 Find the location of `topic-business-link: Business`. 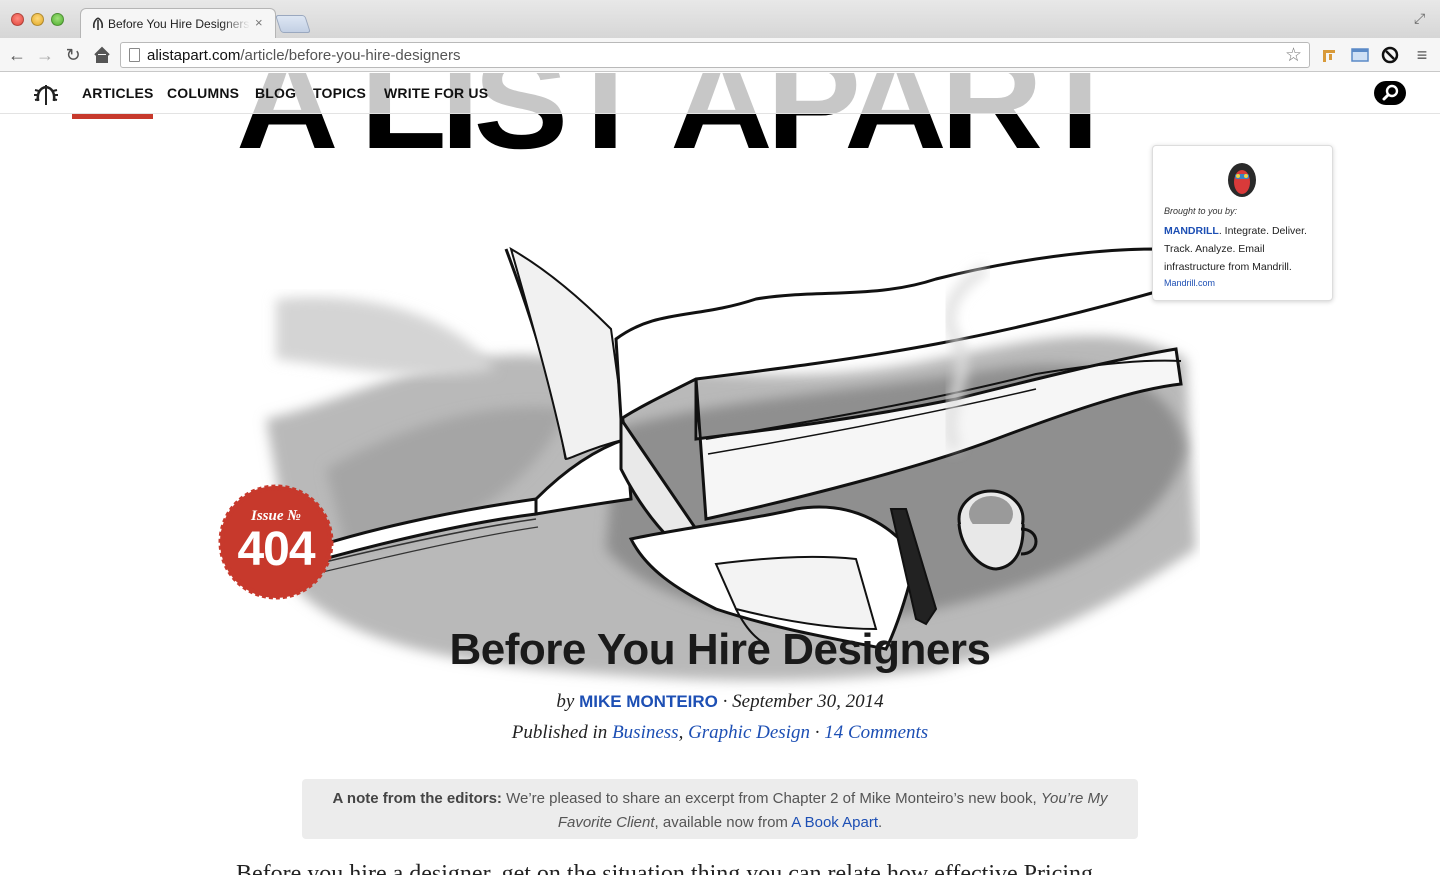

topic-business-link: Business is located at coordinates (645, 732).